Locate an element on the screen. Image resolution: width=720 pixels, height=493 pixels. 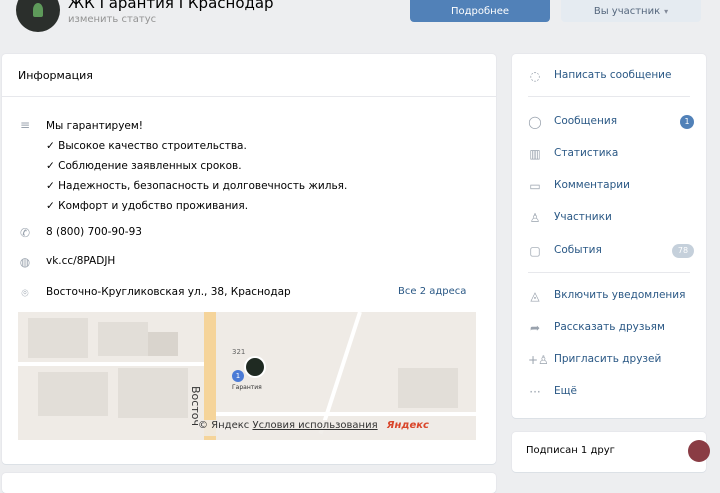
bell-icon: ◬ is located at coordinates (535, 296).